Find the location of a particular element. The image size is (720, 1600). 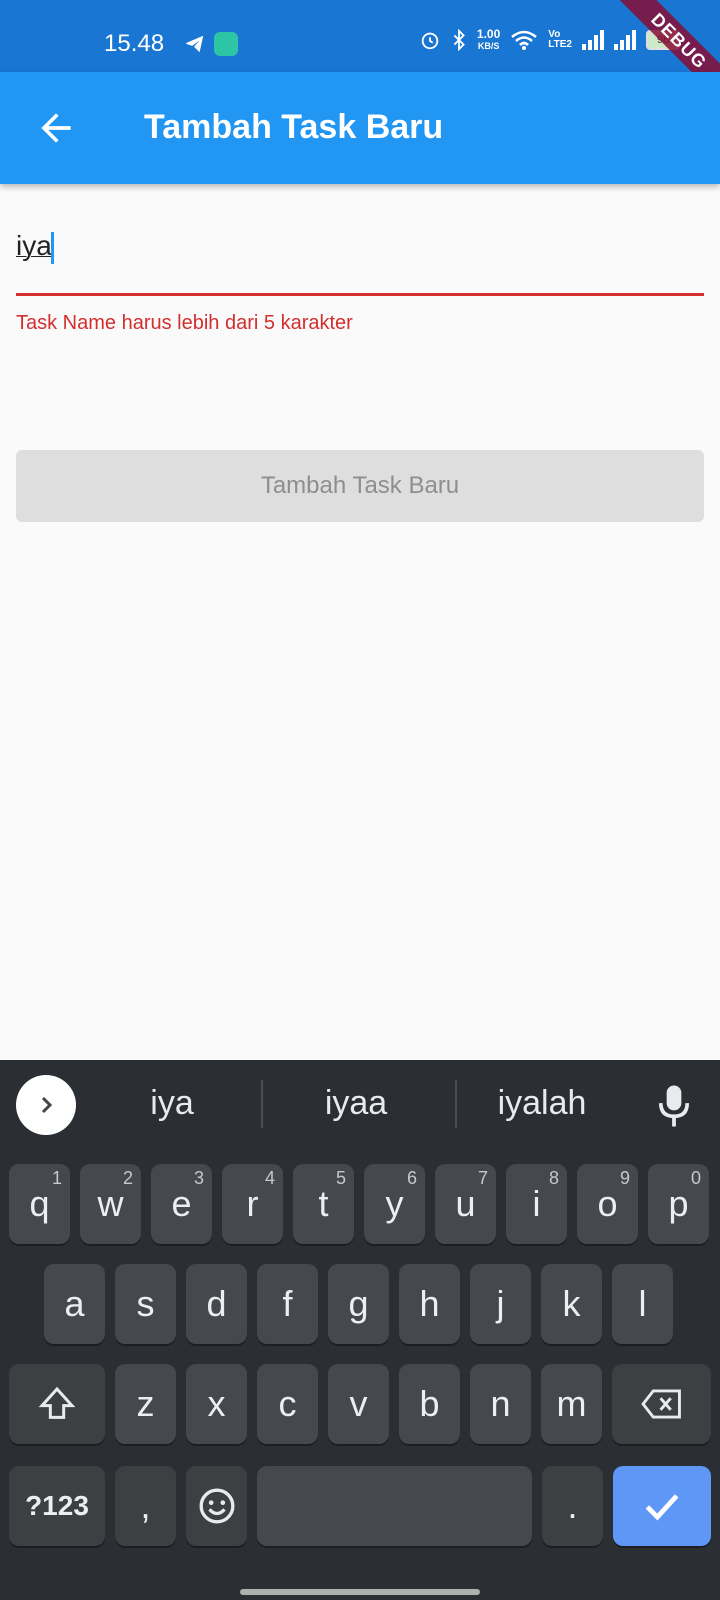

key-hint: 7 is located at coordinates (482, 1178).